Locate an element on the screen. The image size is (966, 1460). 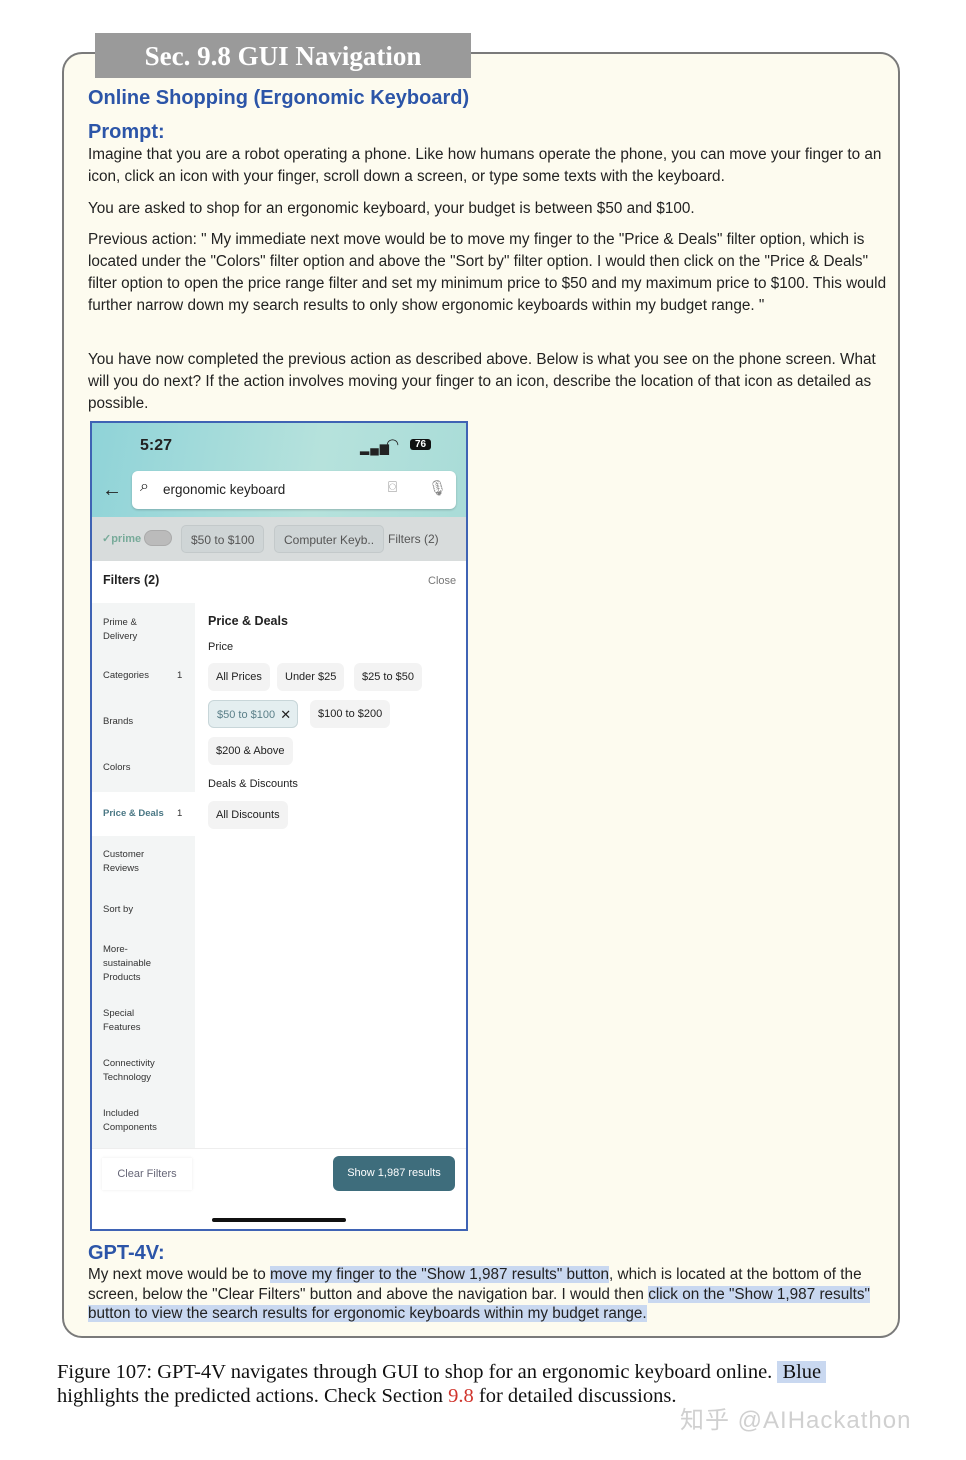
deals-option: All Discounts is located at coordinates (248, 815).